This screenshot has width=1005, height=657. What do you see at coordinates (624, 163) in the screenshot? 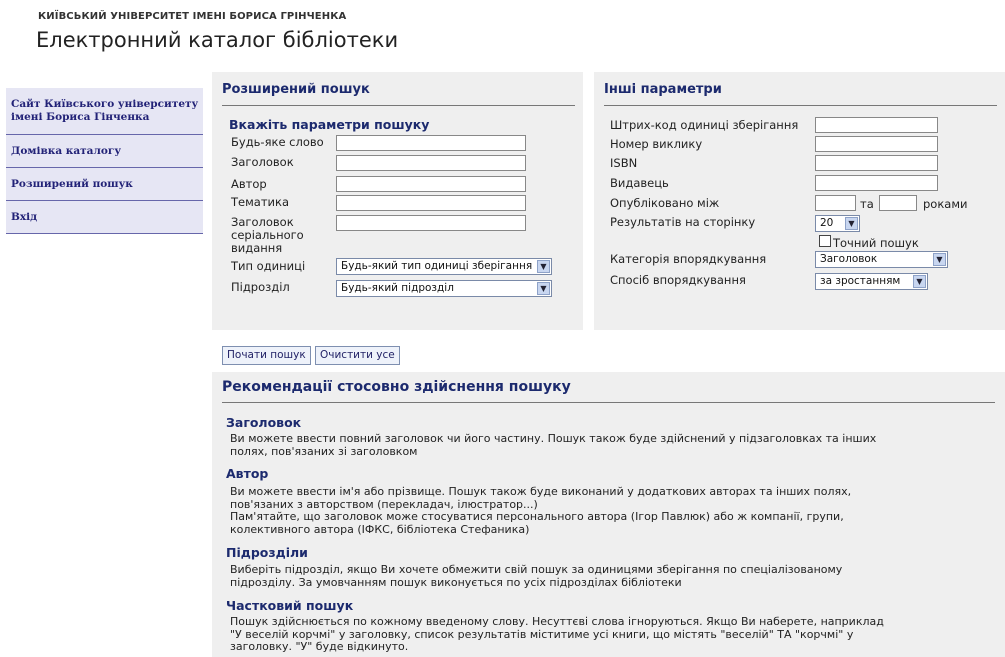
I see `isbn-label: ISBN` at bounding box center [624, 163].